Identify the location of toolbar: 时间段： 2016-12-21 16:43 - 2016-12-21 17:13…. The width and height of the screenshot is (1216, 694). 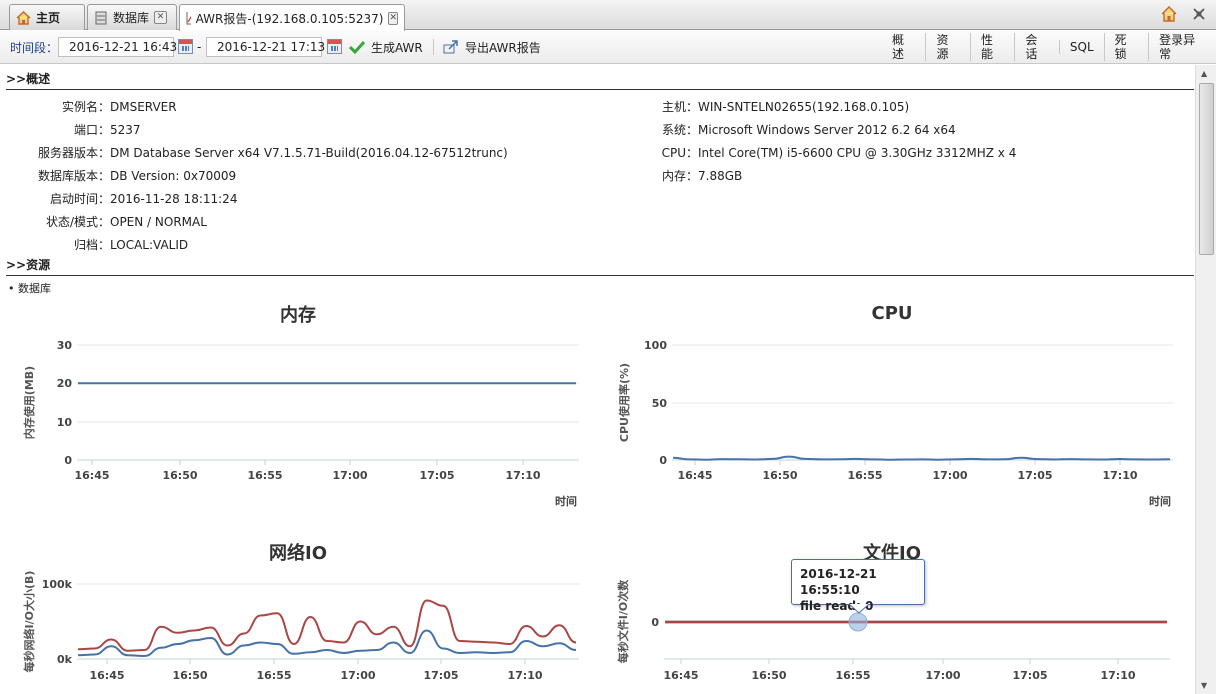
(608, 47).